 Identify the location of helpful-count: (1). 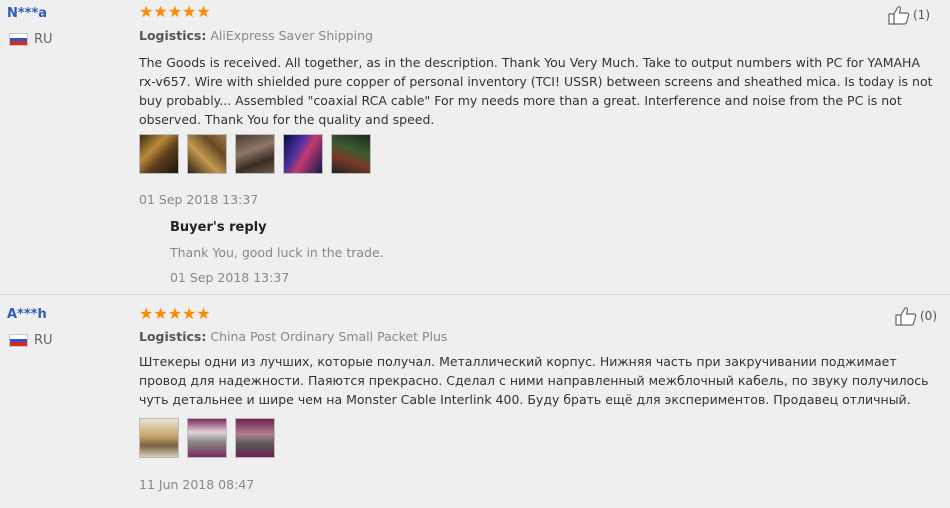
(921, 15).